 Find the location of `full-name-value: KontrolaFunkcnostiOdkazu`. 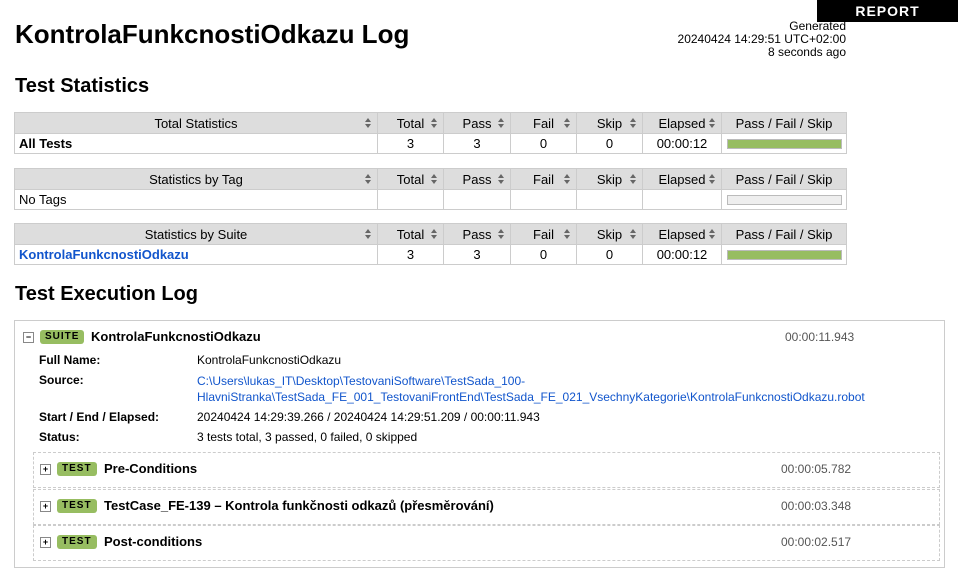

full-name-value: KontrolaFunkcnostiOdkazu is located at coordinates (269, 360).